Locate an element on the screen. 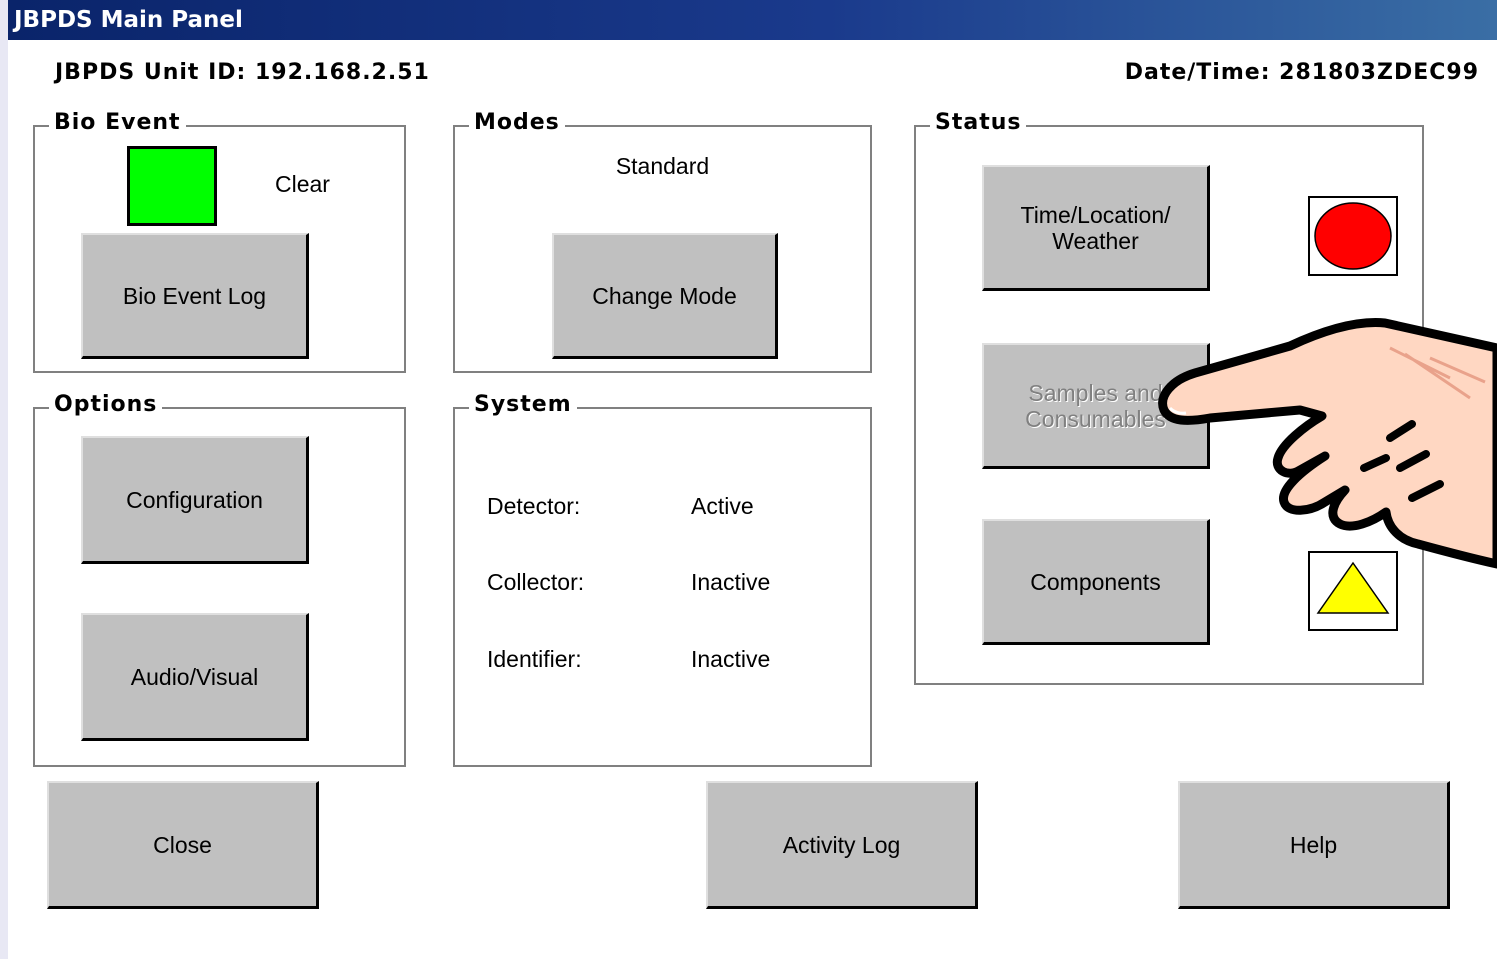 Image resolution: width=1497 pixels, height=959 pixels. help-button: Help is located at coordinates (1314, 845).